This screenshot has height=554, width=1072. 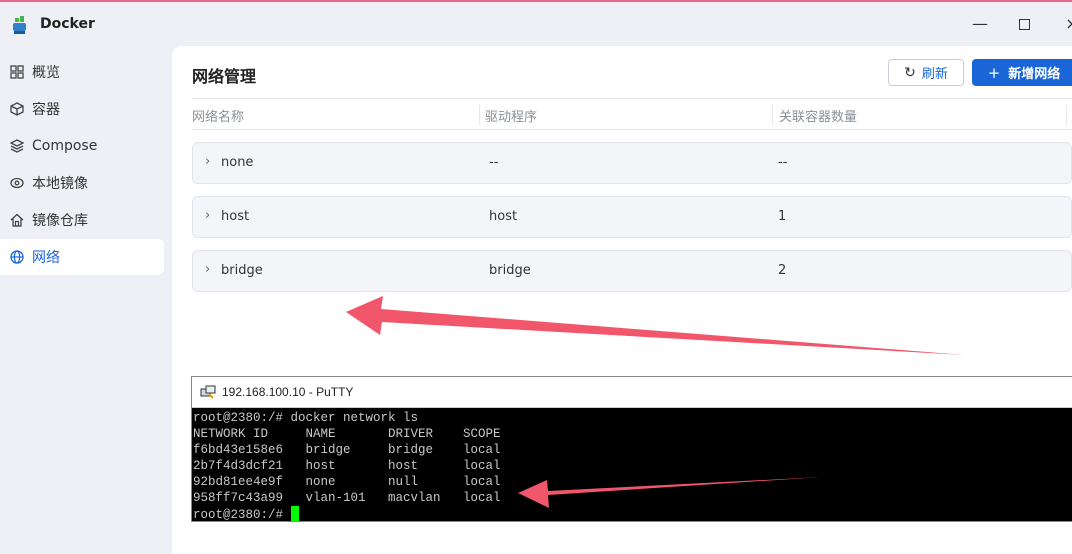 I want to click on refresh-icon: ↻, so click(x=910, y=72).